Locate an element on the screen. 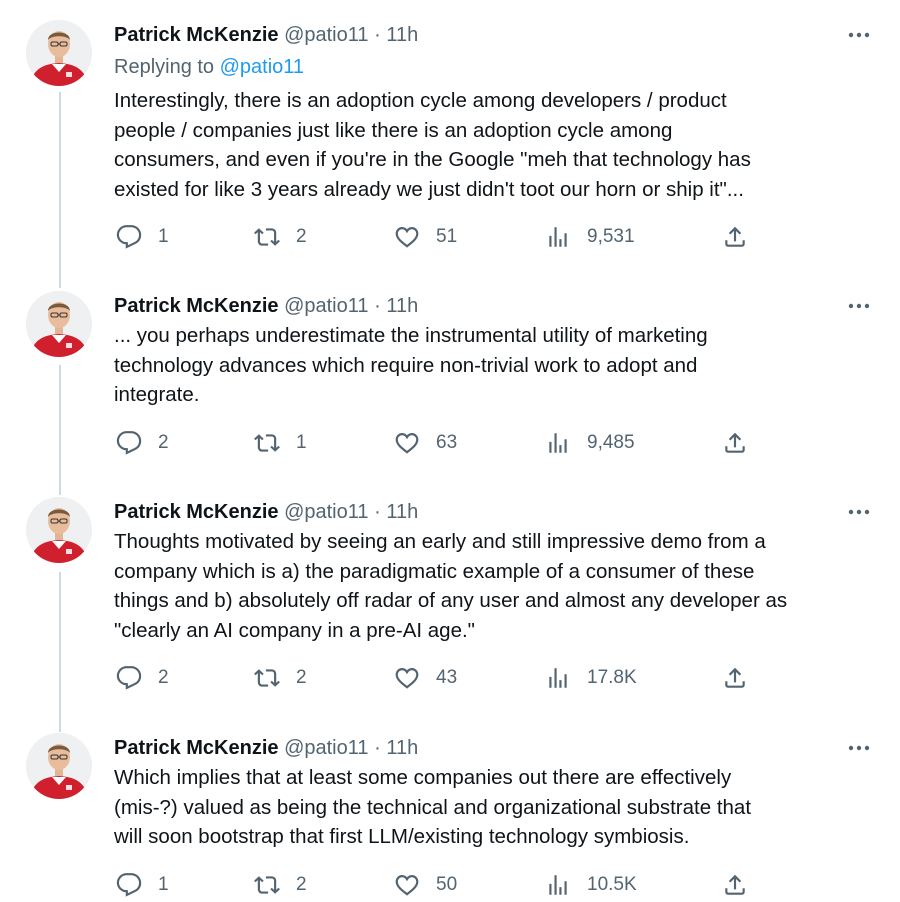 Image resolution: width=900 pixels, height=902 pixels. reply-count: 2 is located at coordinates (163, 677).